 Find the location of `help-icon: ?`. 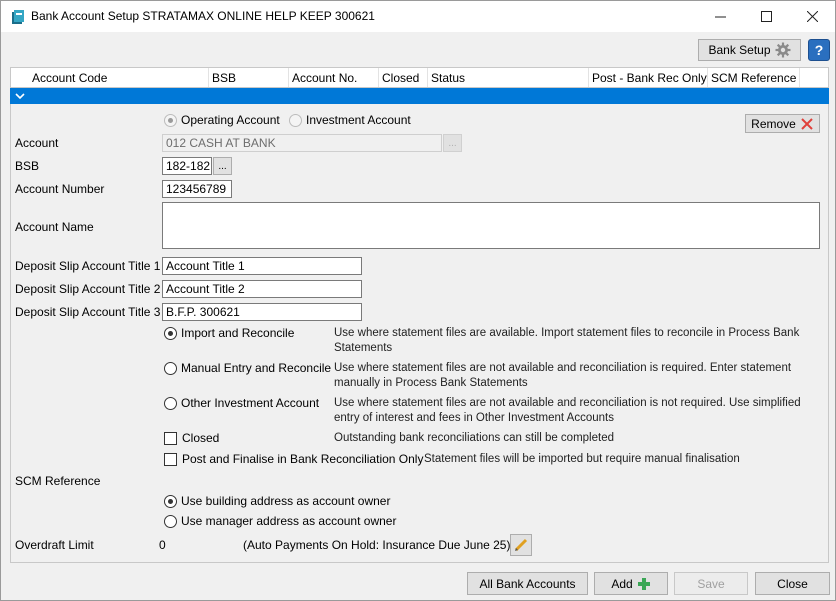

help-icon: ? is located at coordinates (819, 50).